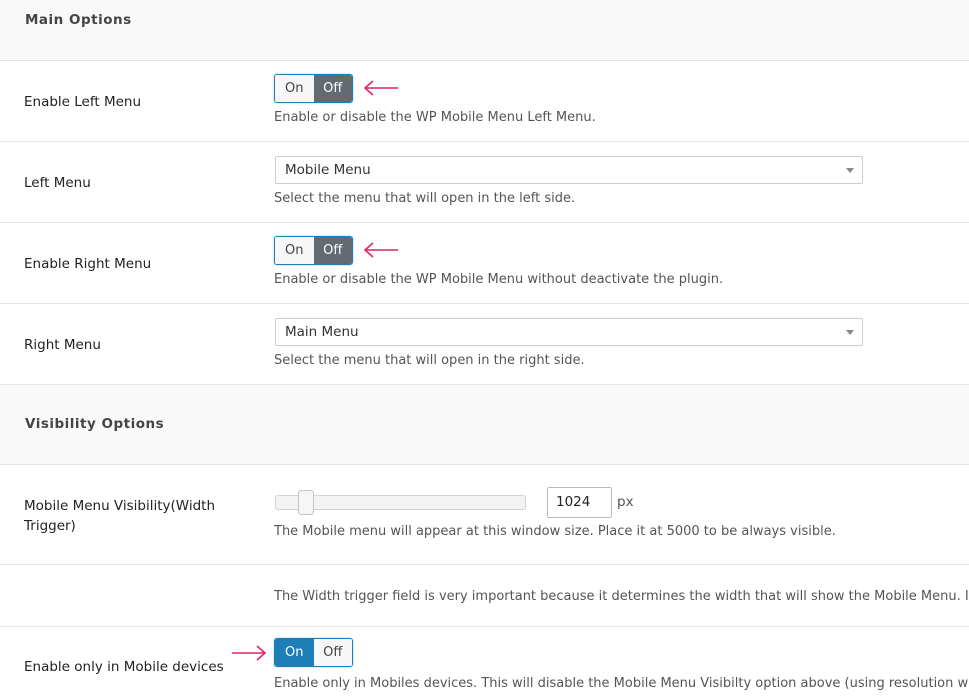 Image resolution: width=969 pixels, height=700 pixels. Describe the element at coordinates (95, 424) in the screenshot. I see `section-title-visibility: Visibility Options` at that location.